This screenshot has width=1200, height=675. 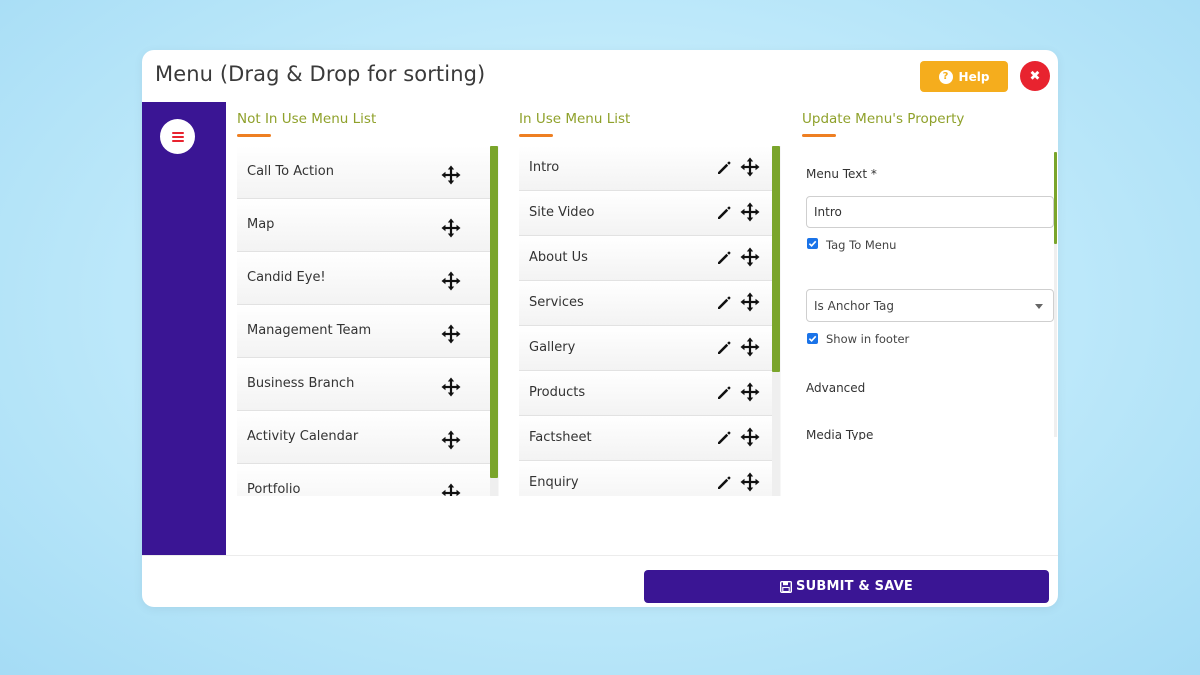 I want to click on show-in-footer-checkbox, so click(x=812, y=338).